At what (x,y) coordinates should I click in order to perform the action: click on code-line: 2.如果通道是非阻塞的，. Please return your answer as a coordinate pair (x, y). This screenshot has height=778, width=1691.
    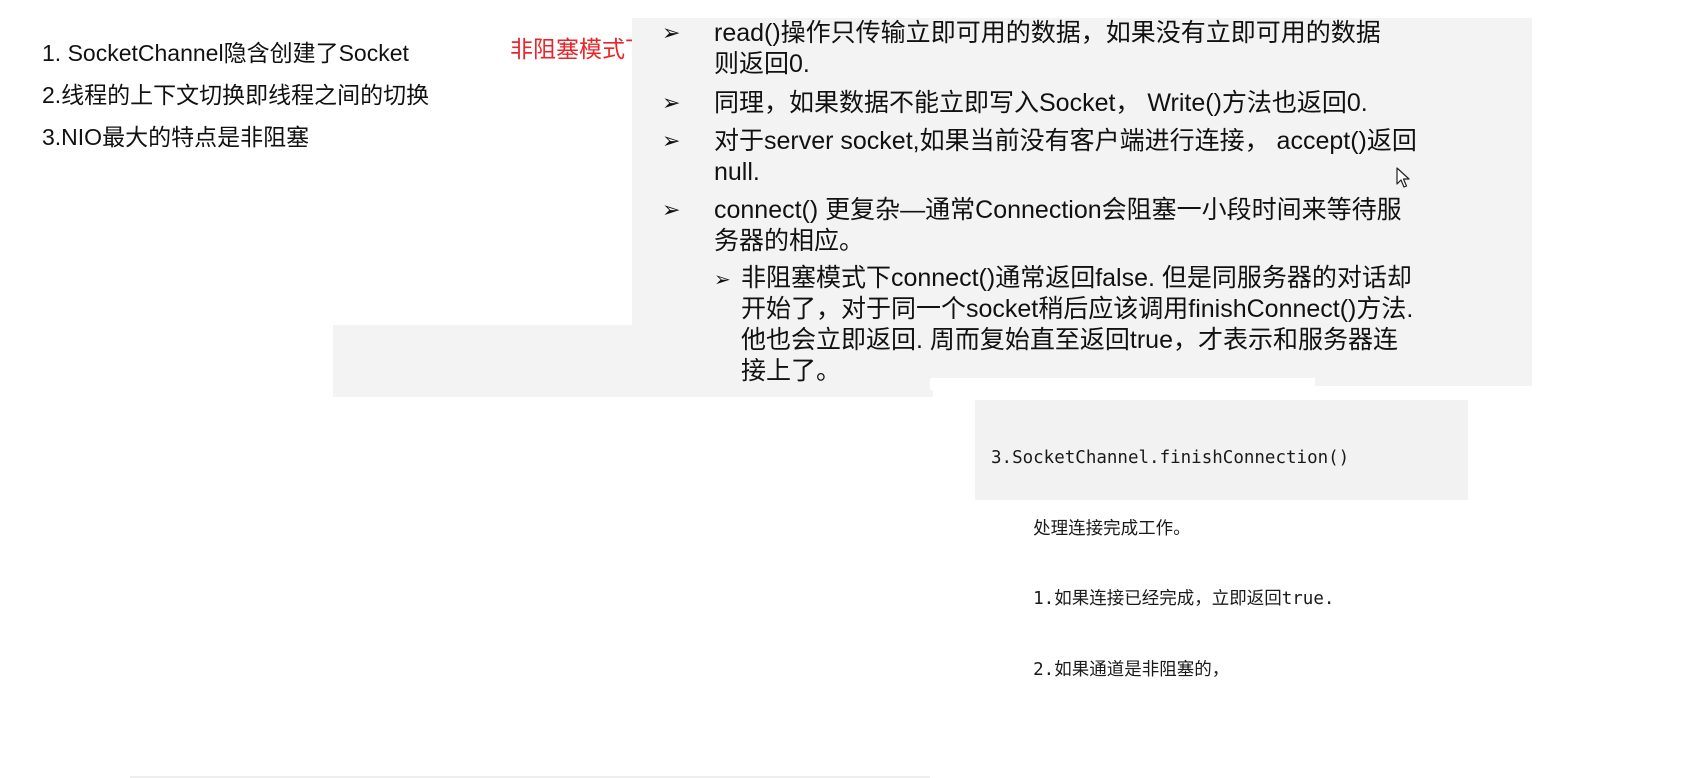
    Looking at the image, I should click on (1110, 669).